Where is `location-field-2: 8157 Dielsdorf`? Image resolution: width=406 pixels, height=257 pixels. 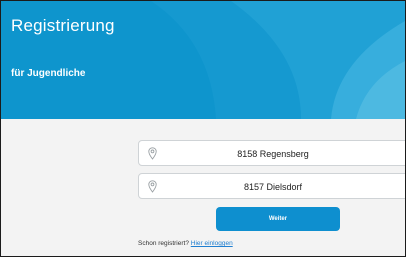 location-field-2: 8157 Dielsdorf is located at coordinates (271, 186).